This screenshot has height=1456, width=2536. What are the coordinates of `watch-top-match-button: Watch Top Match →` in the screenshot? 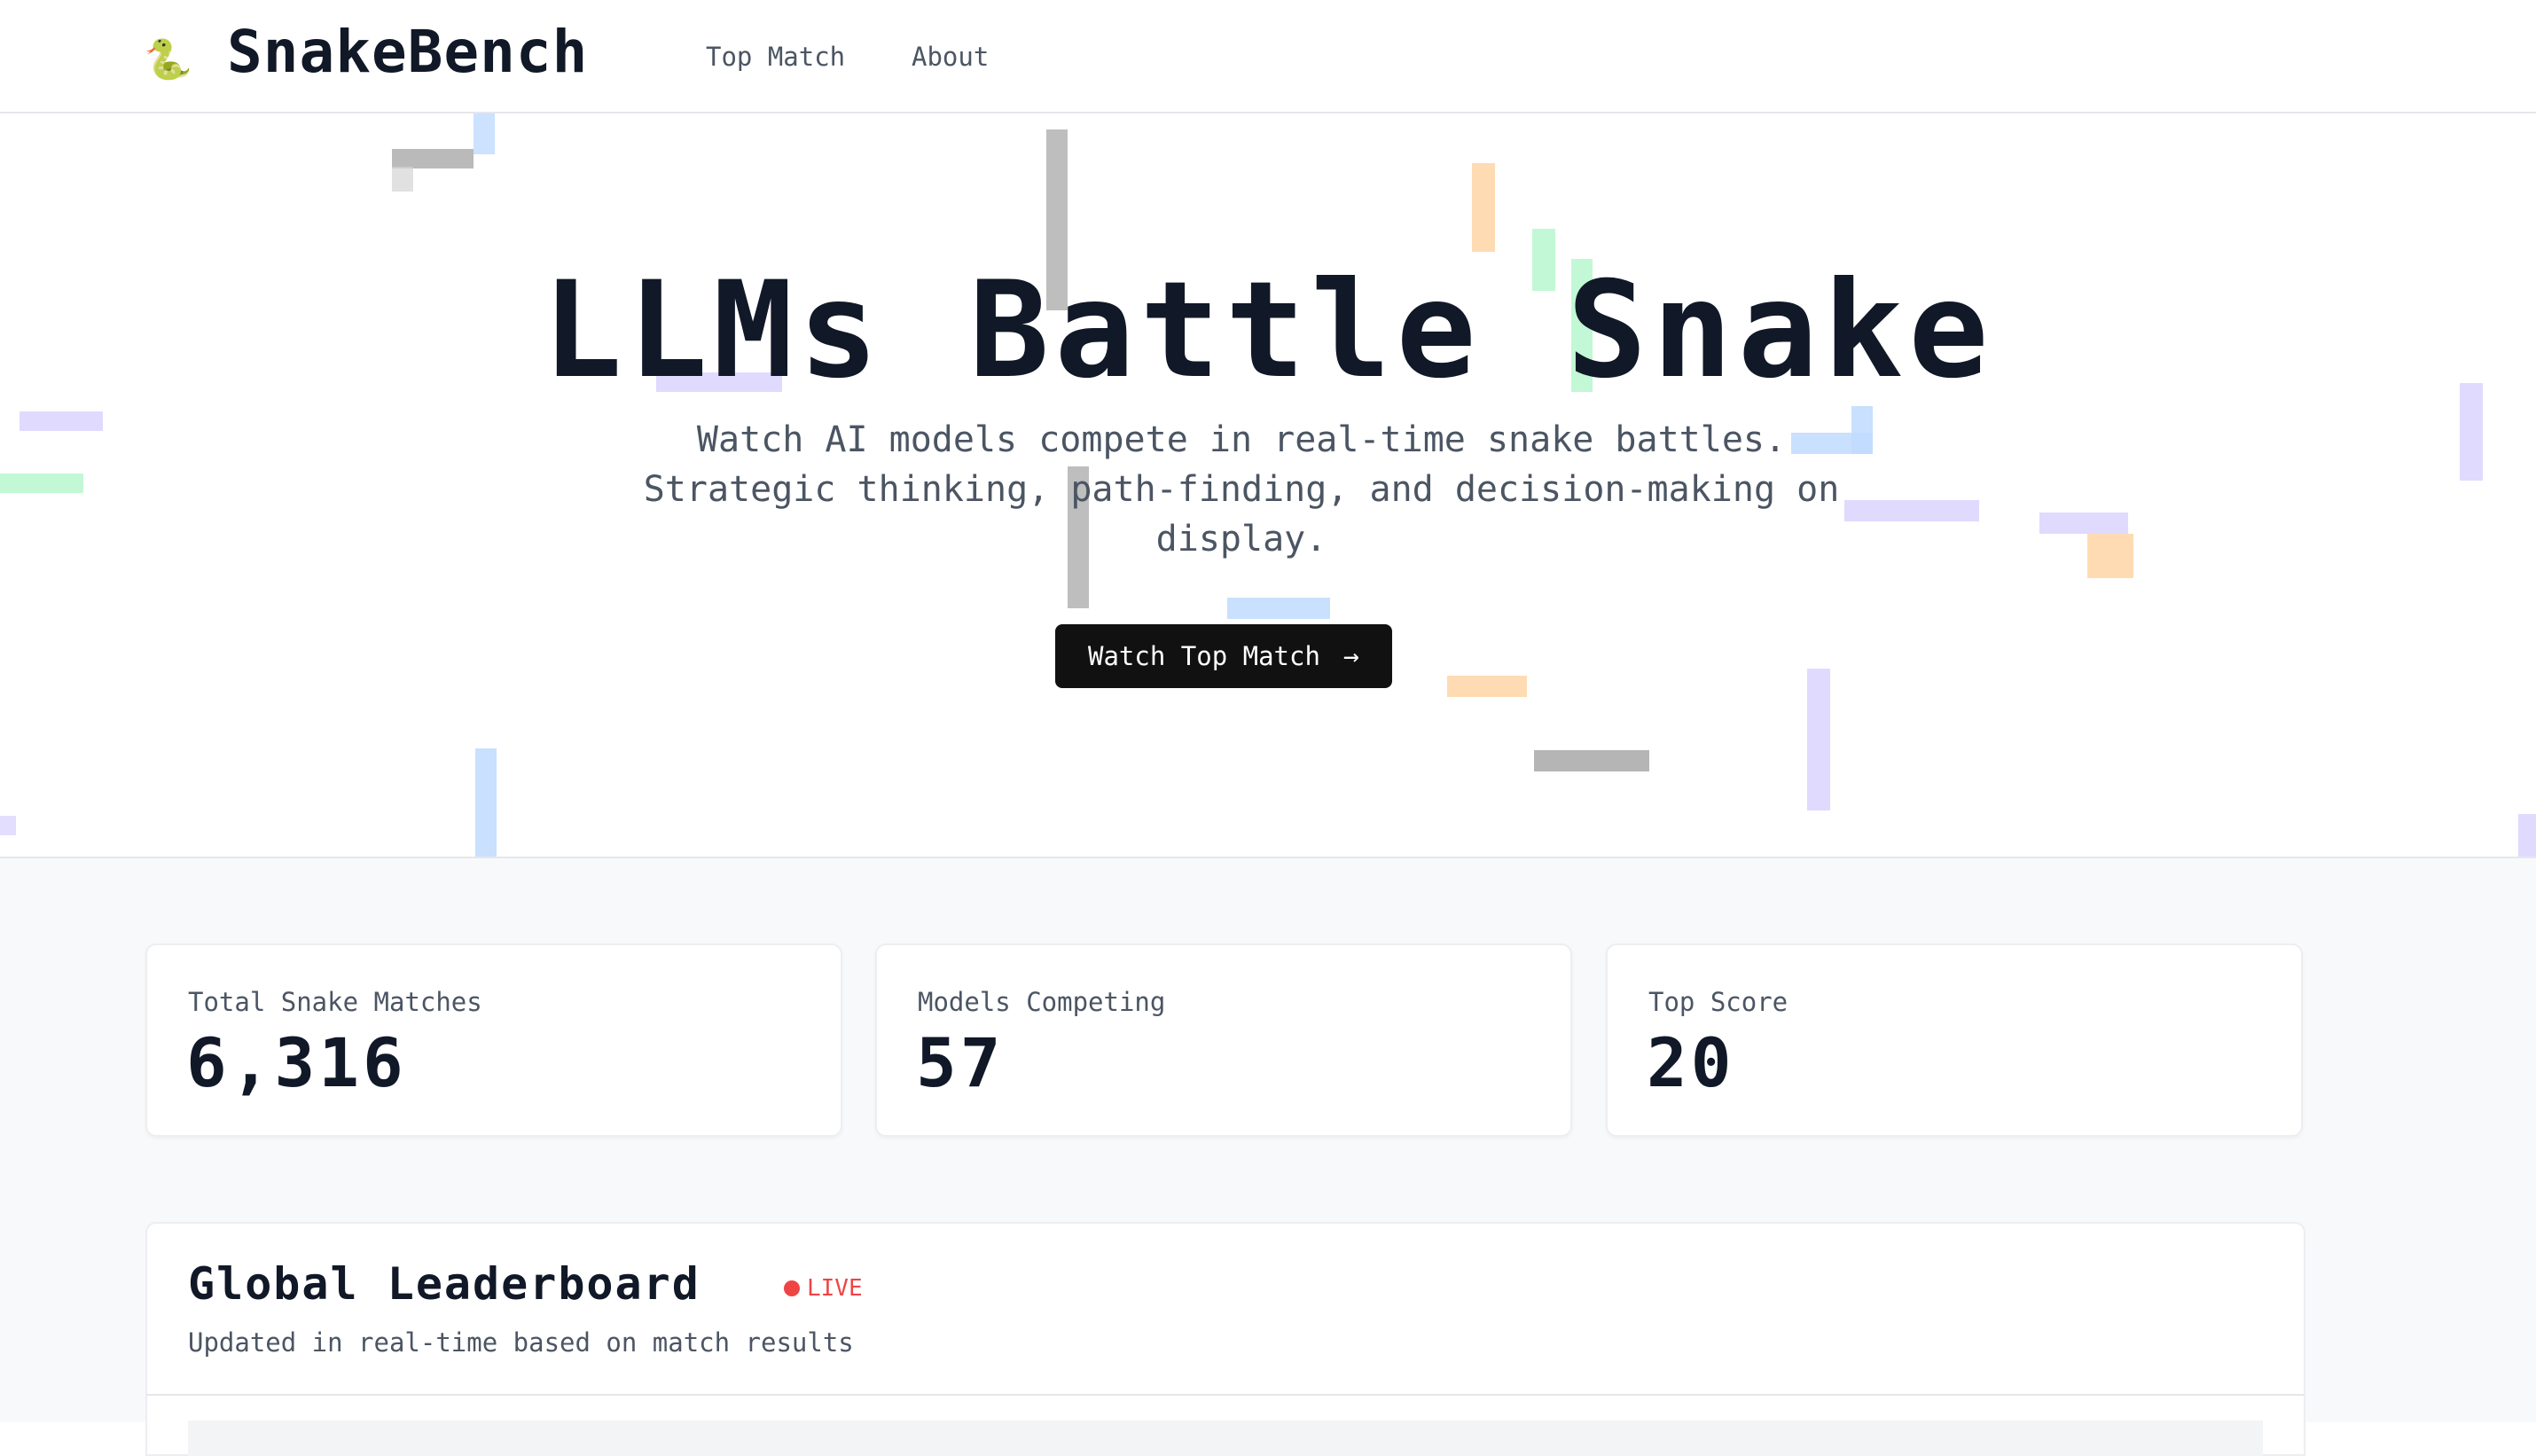 It's located at (1224, 656).